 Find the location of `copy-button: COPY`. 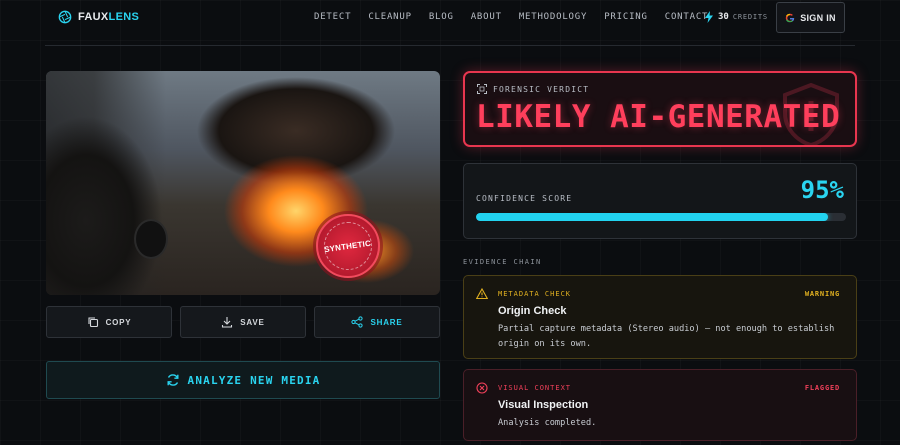

copy-button: COPY is located at coordinates (109, 322).